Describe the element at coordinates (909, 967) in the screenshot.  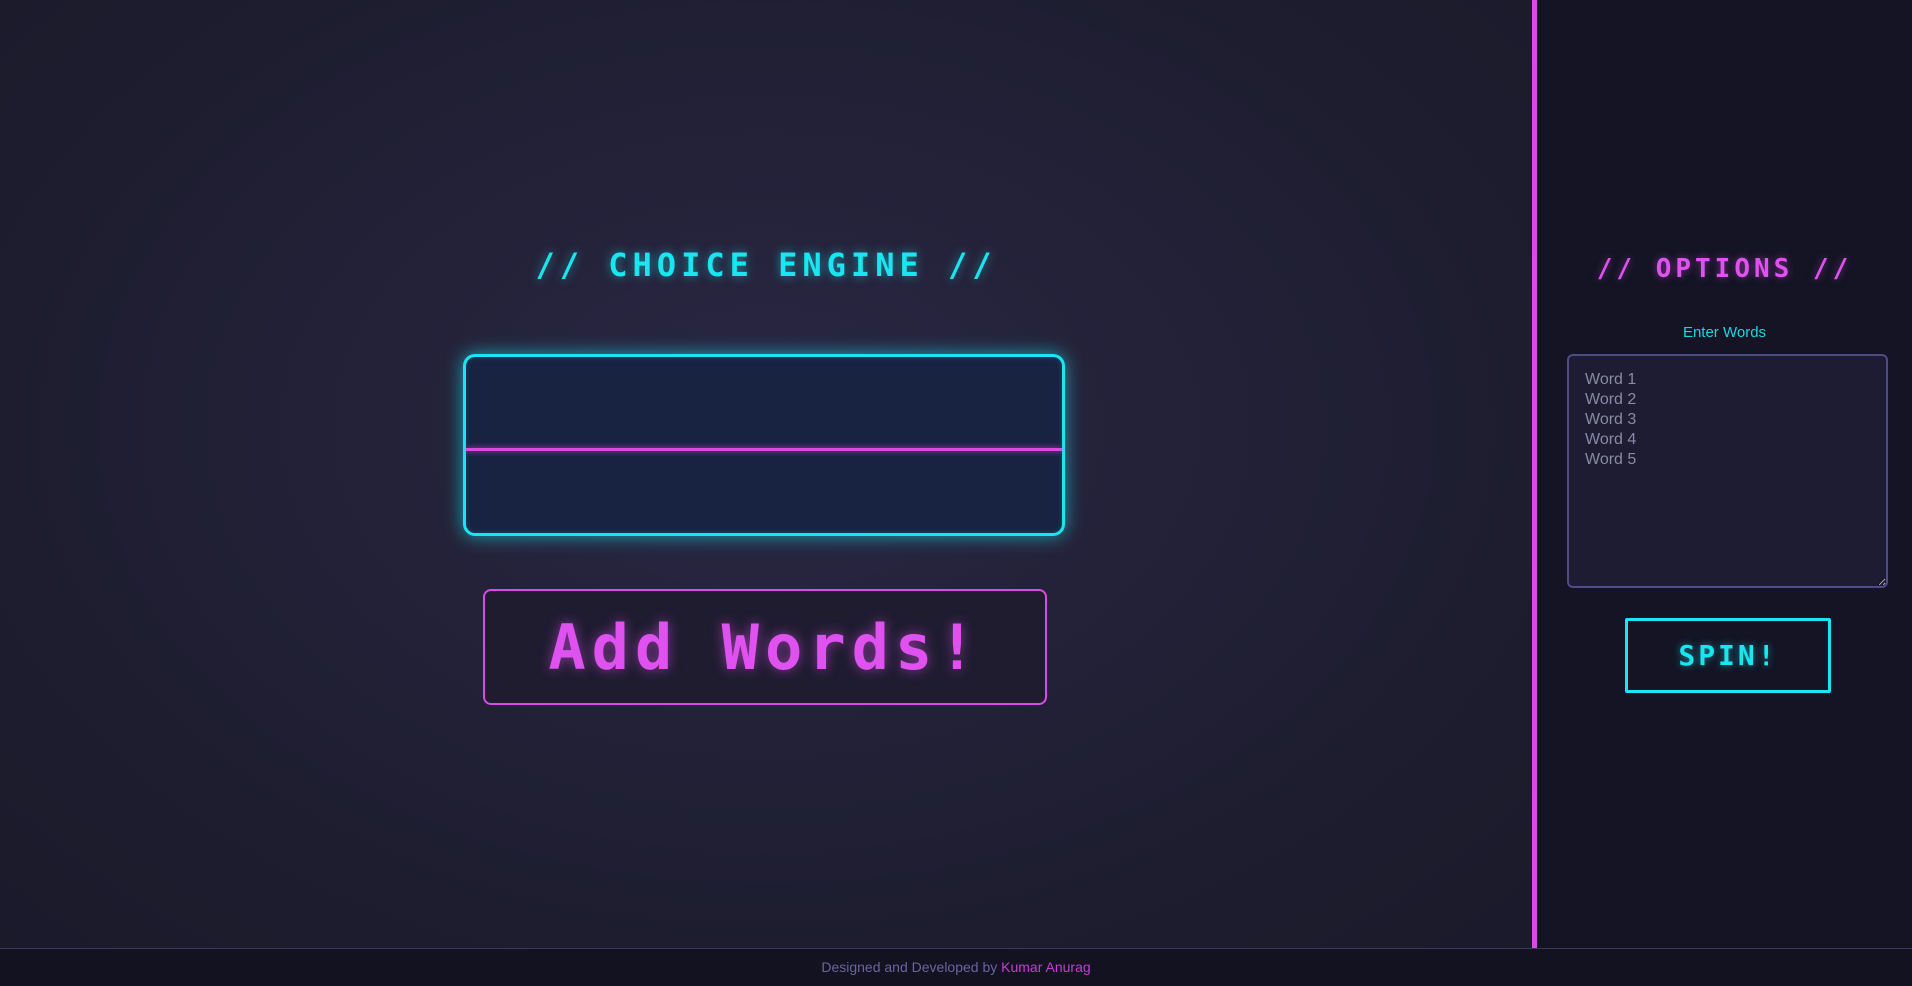
I see `footer-credit: Designed and Developed by` at that location.